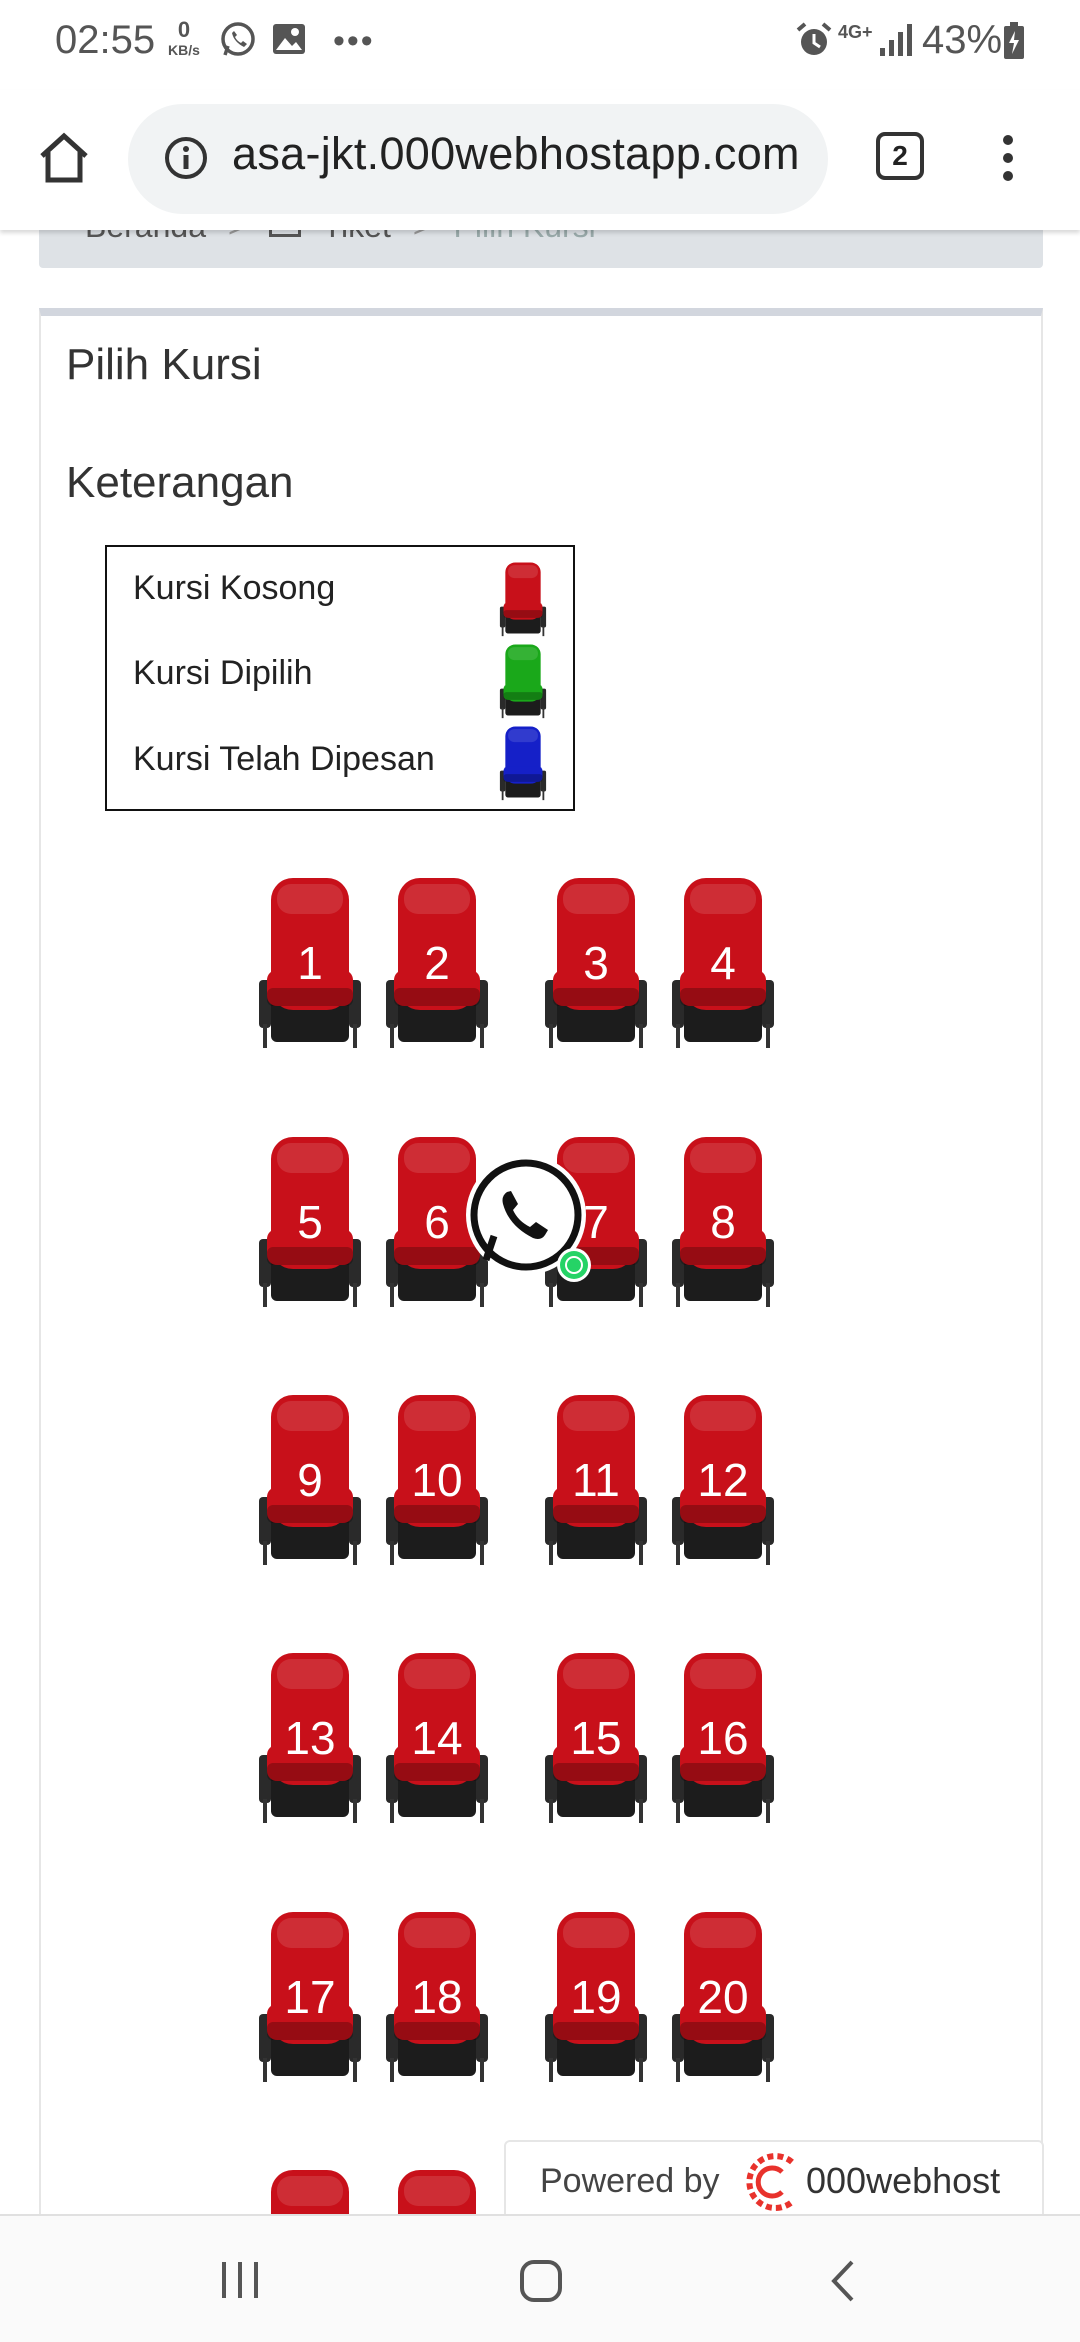 This screenshot has width=1080, height=2342. Describe the element at coordinates (962, 40) in the screenshot. I see `battery-percent: 43%` at that location.